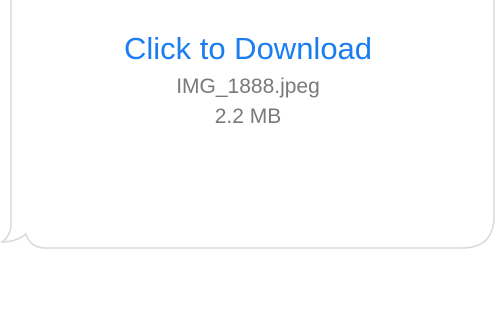 Image resolution: width=496 pixels, height=336 pixels. Describe the element at coordinates (248, 86) in the screenshot. I see `file-name: IMG_1888.jpeg` at that location.